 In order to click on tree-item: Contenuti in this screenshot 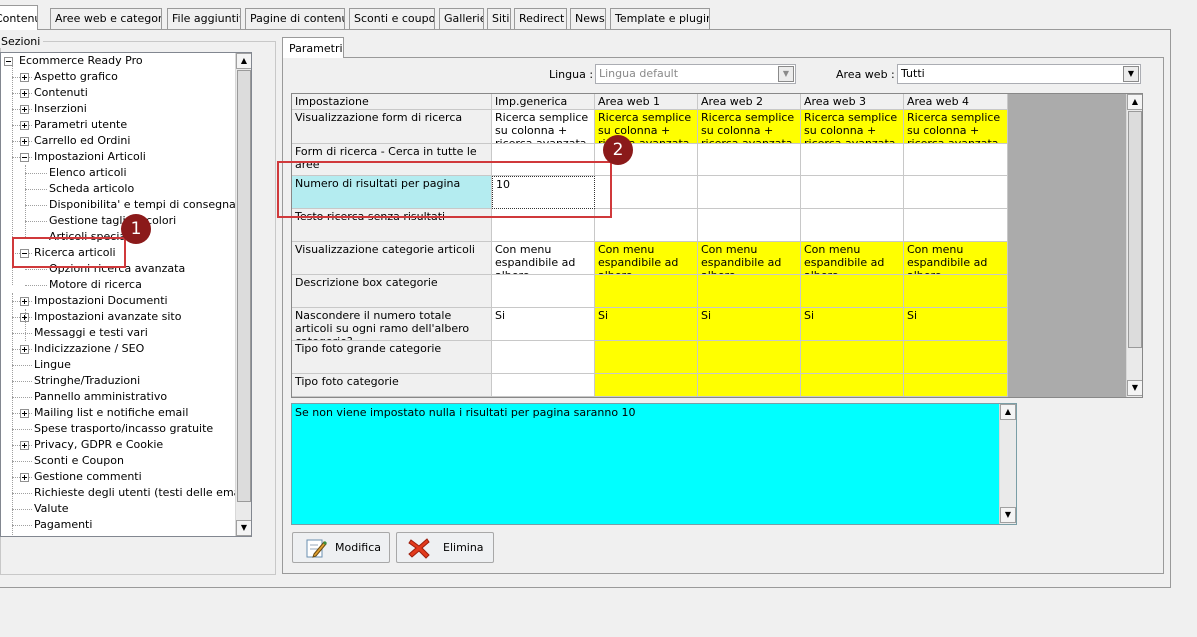, I will do `click(61, 93)`.